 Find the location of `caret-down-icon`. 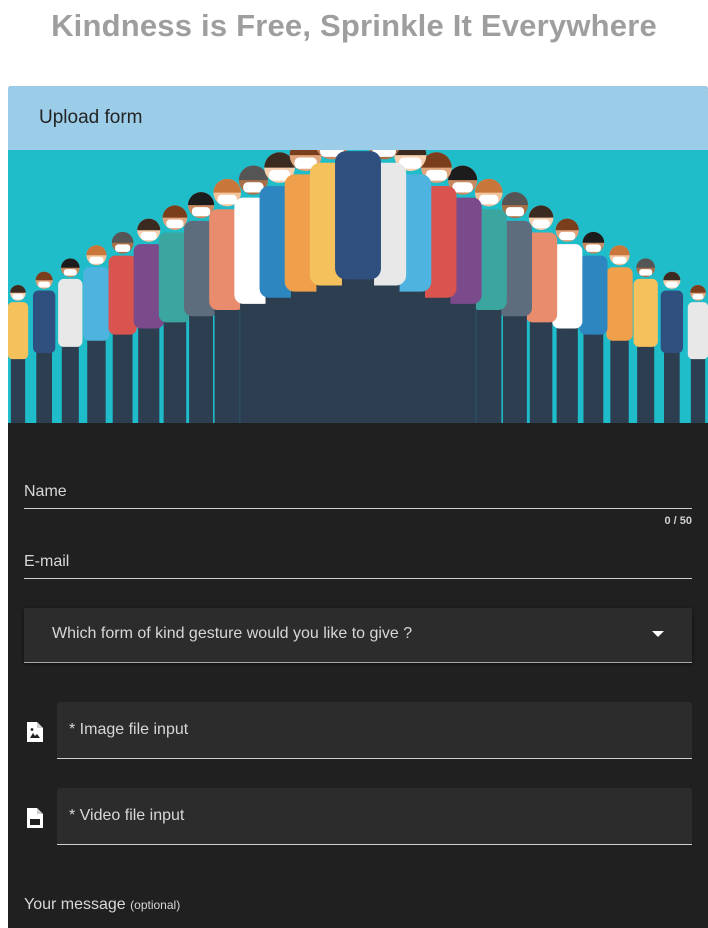

caret-down-icon is located at coordinates (658, 634).